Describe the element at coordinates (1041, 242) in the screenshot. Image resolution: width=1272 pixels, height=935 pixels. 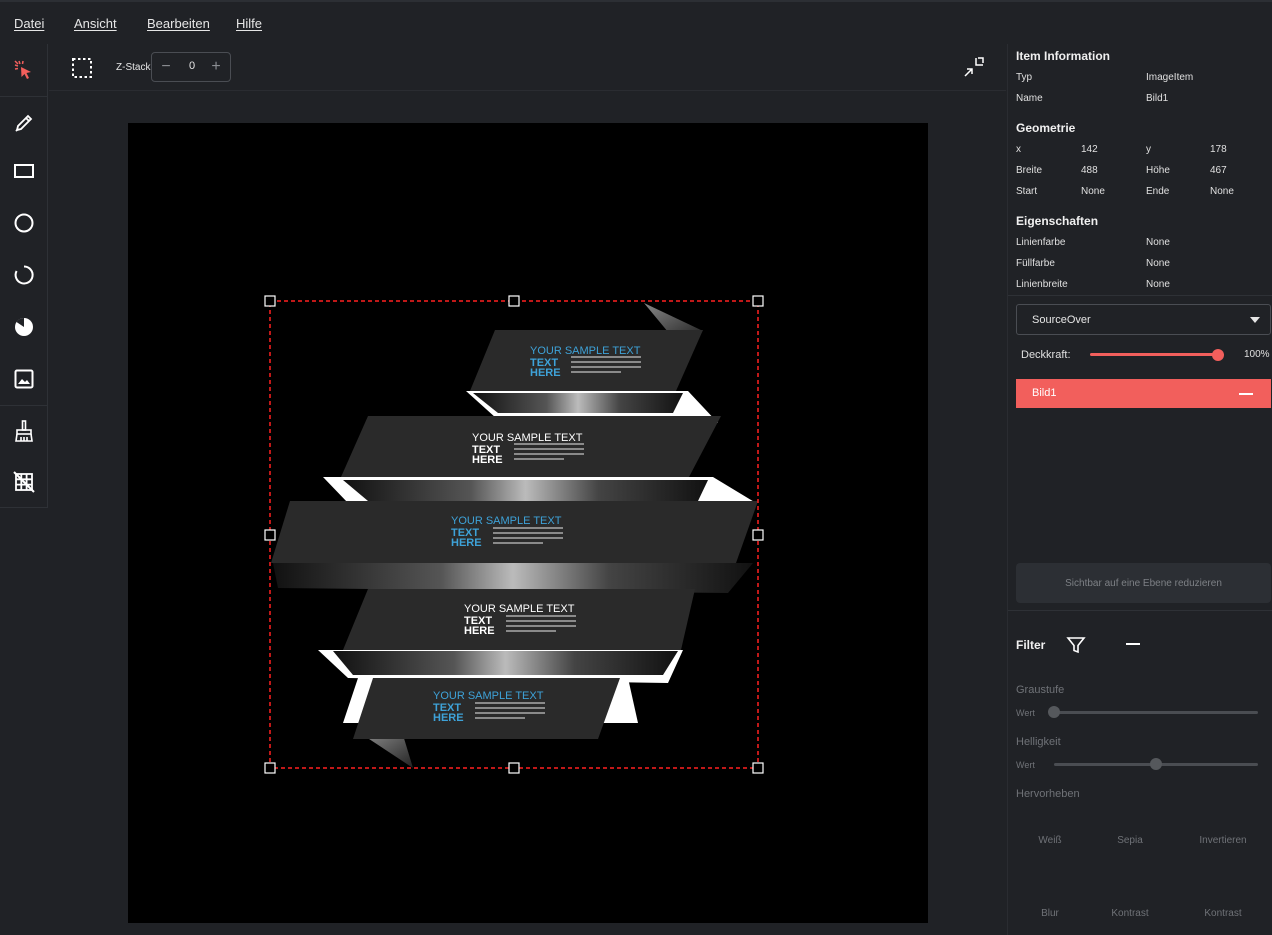
I see `linecolor-label: Linienfarbe` at that location.